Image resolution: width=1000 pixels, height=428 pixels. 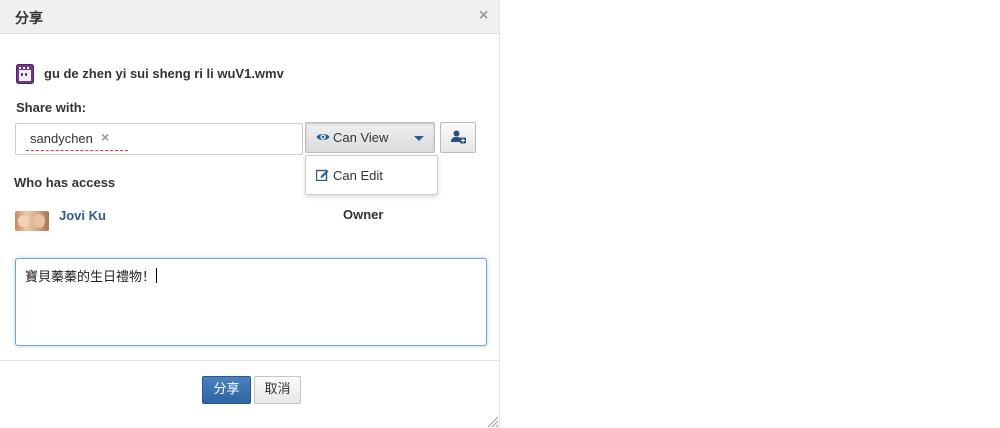 I want to click on eye-icon, so click(x=323, y=137).